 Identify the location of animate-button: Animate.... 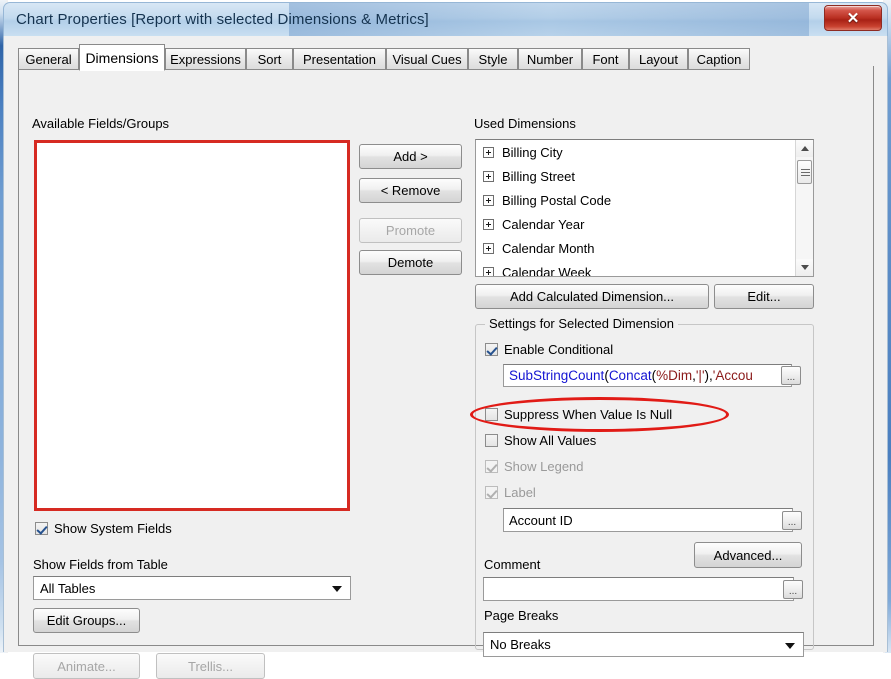
(86, 666).